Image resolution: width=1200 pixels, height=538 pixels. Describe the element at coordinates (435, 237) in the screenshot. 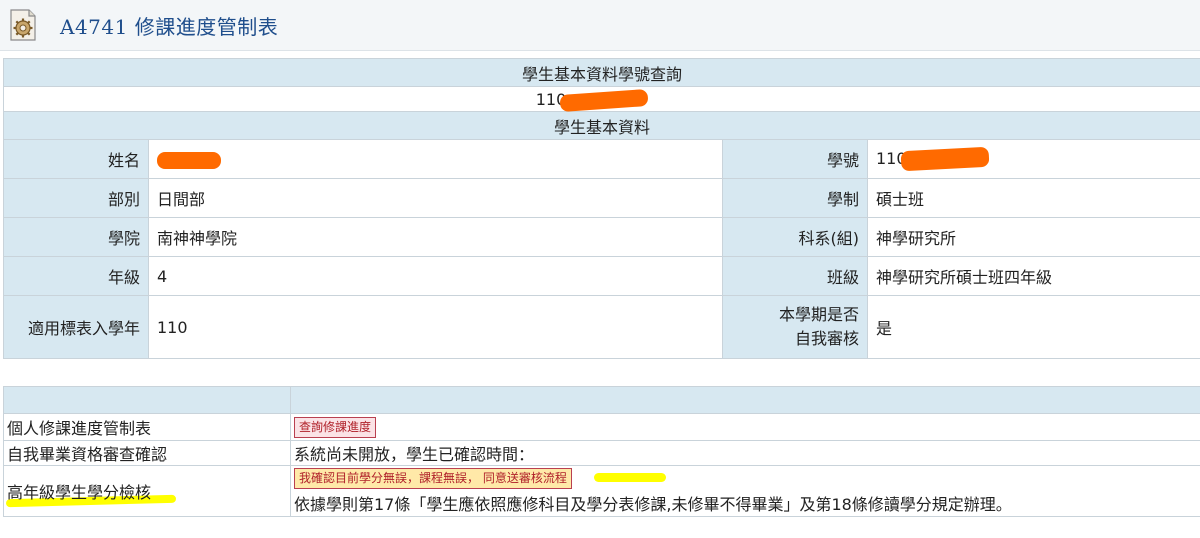

I see `college-value: 南神神學院` at that location.